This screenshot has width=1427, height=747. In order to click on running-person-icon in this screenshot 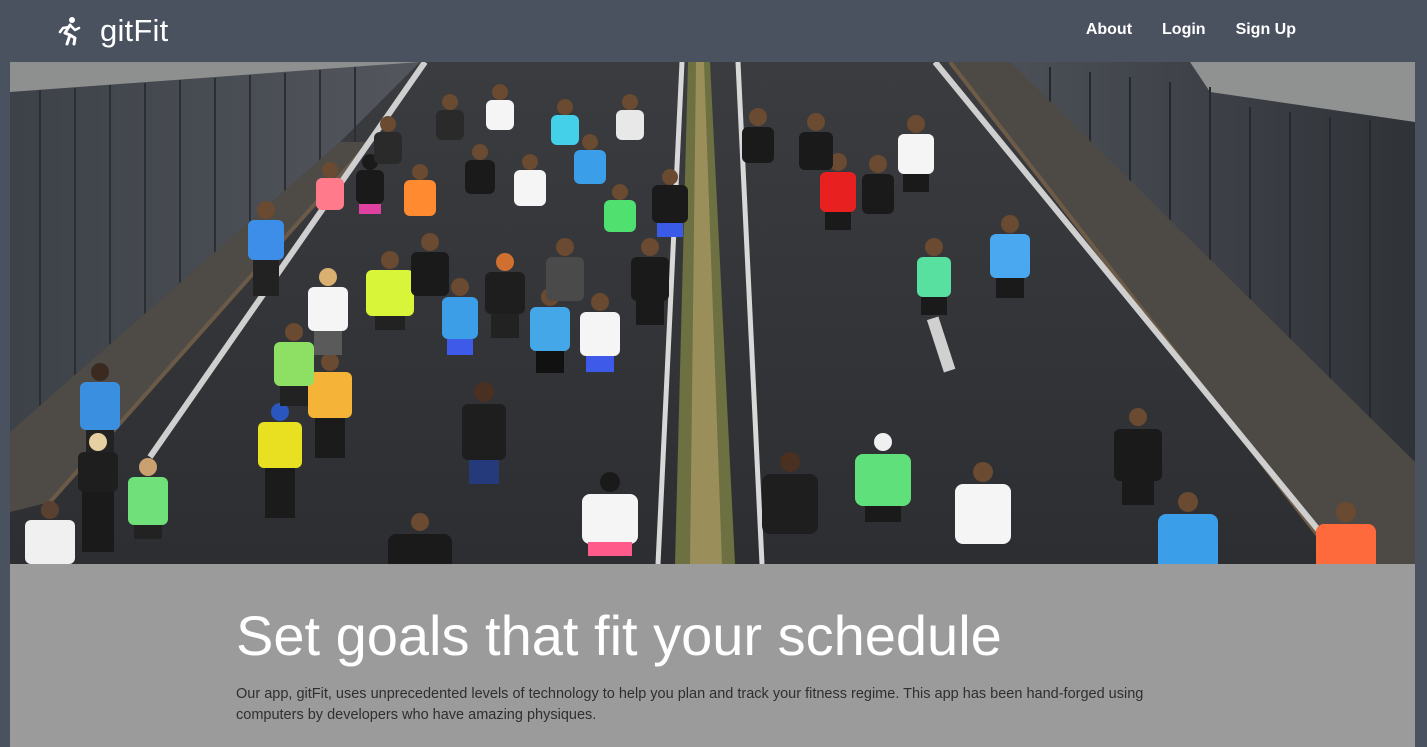, I will do `click(69, 31)`.